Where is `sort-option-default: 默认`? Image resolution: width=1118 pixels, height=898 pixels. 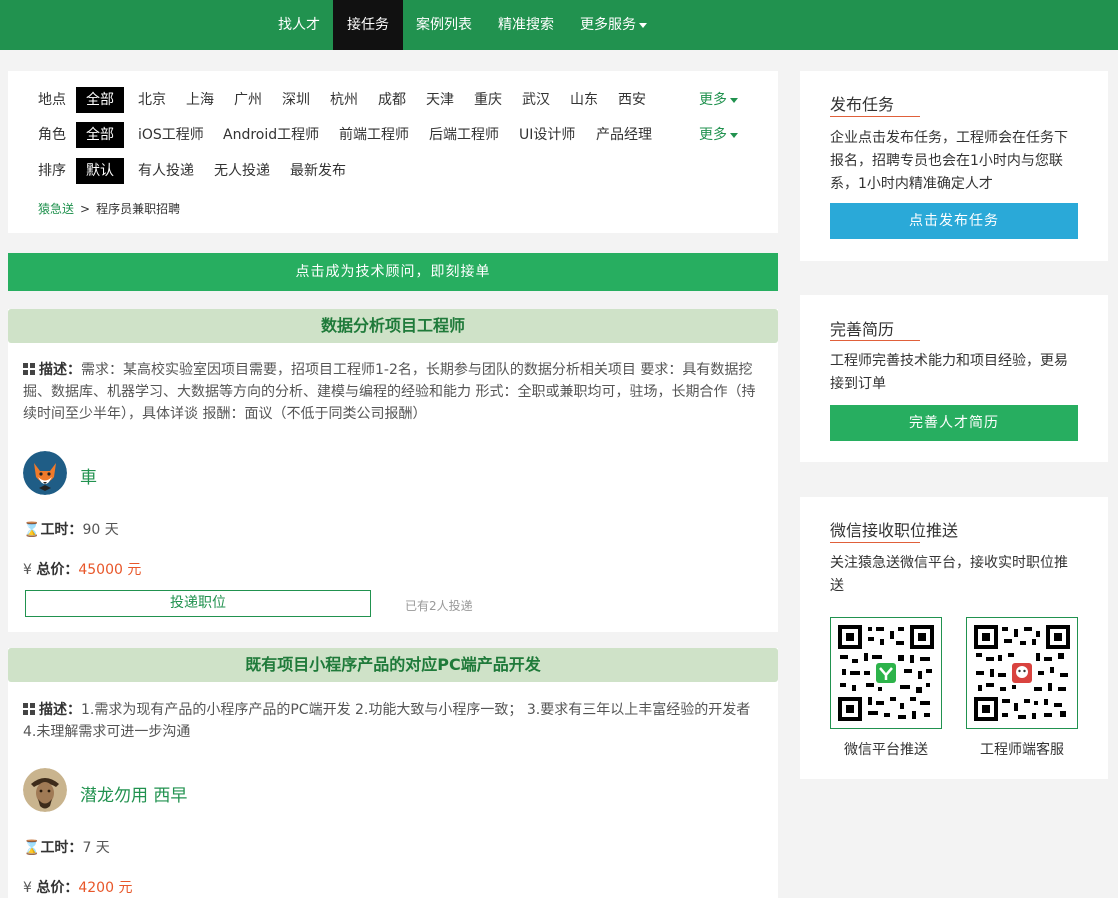 sort-option-default: 默认 is located at coordinates (100, 171).